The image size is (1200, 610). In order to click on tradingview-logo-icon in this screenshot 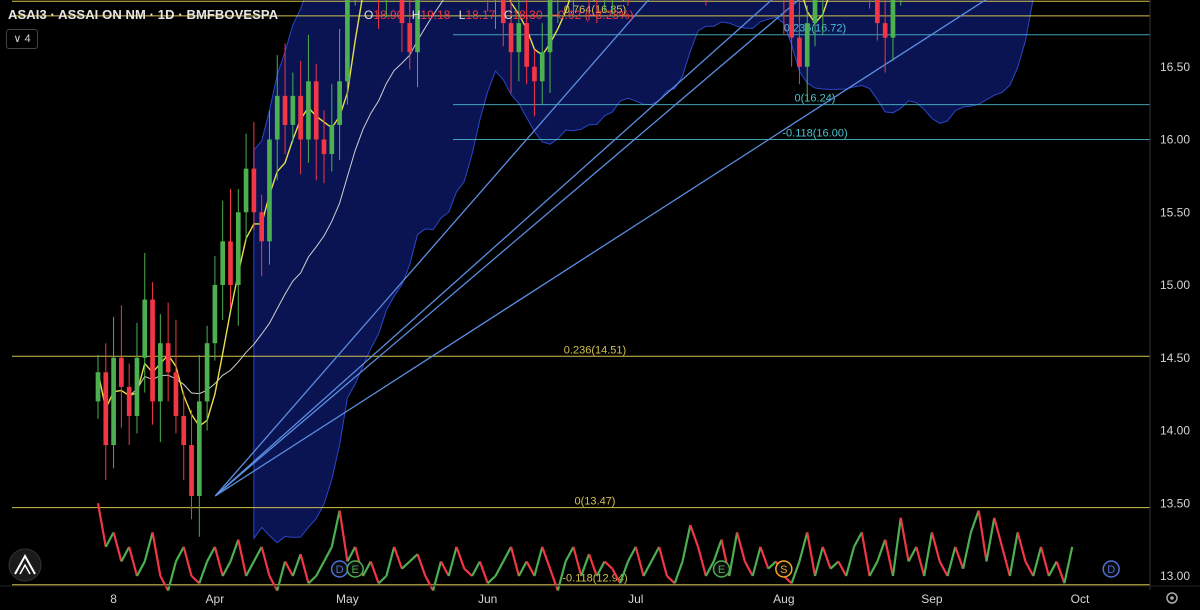, I will do `click(25, 565)`.